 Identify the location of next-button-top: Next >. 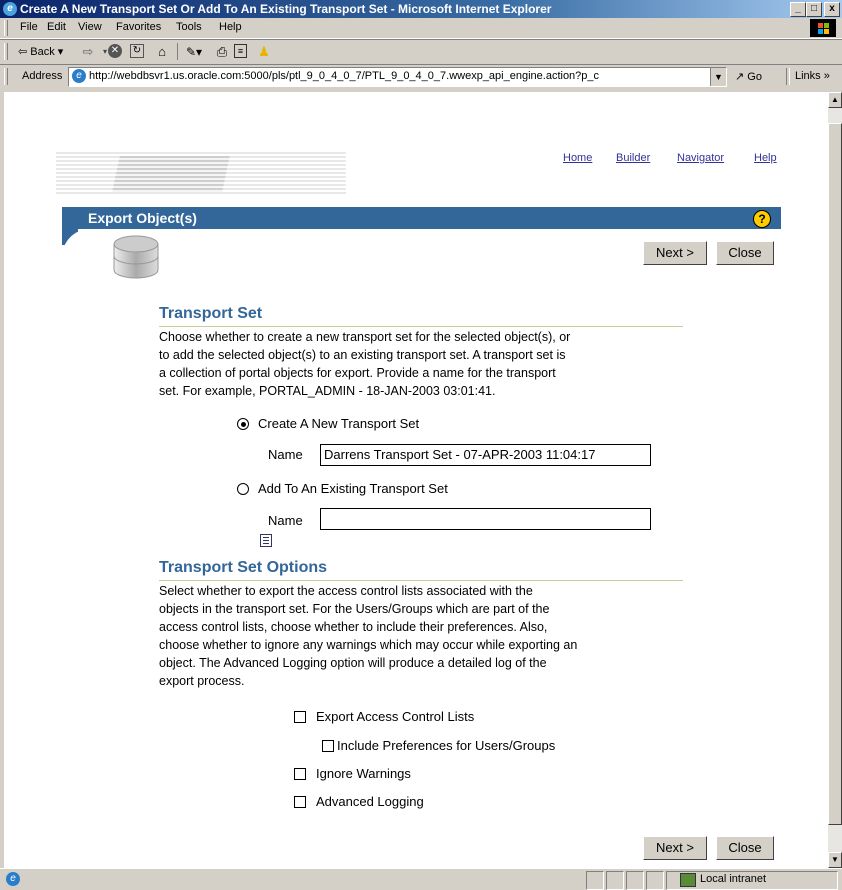
(675, 253).